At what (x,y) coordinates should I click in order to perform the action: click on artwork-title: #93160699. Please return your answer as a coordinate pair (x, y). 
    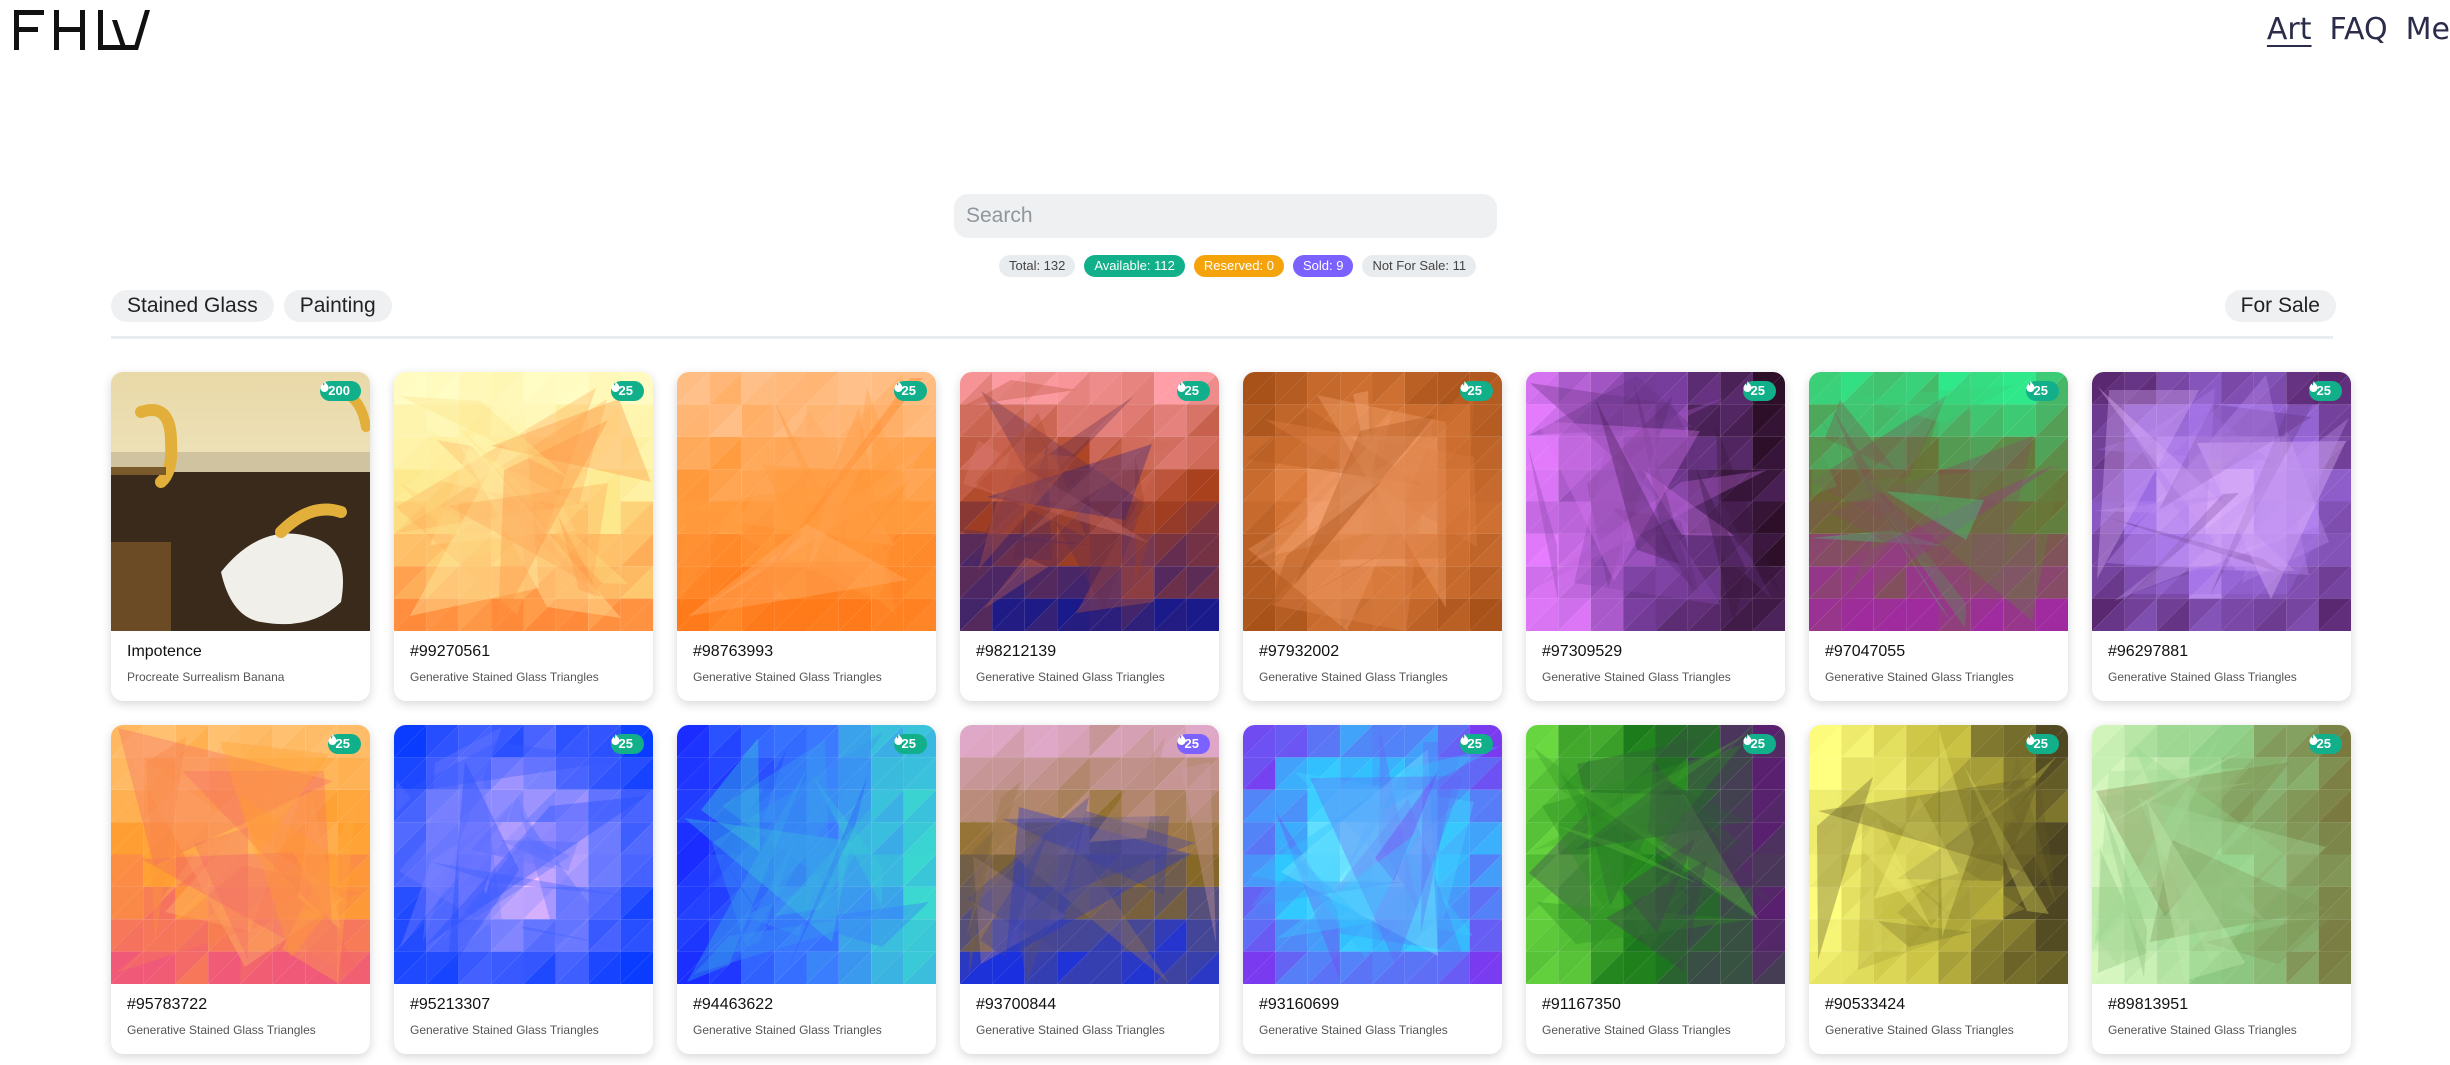
    Looking at the image, I should click on (1299, 1005).